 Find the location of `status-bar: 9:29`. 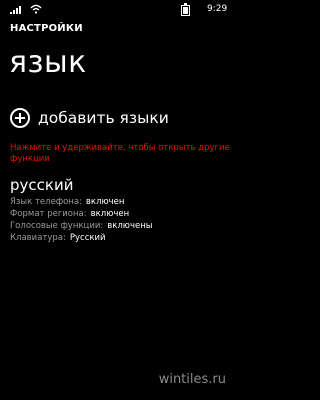

status-bar: 9:29 is located at coordinates (120, 8).